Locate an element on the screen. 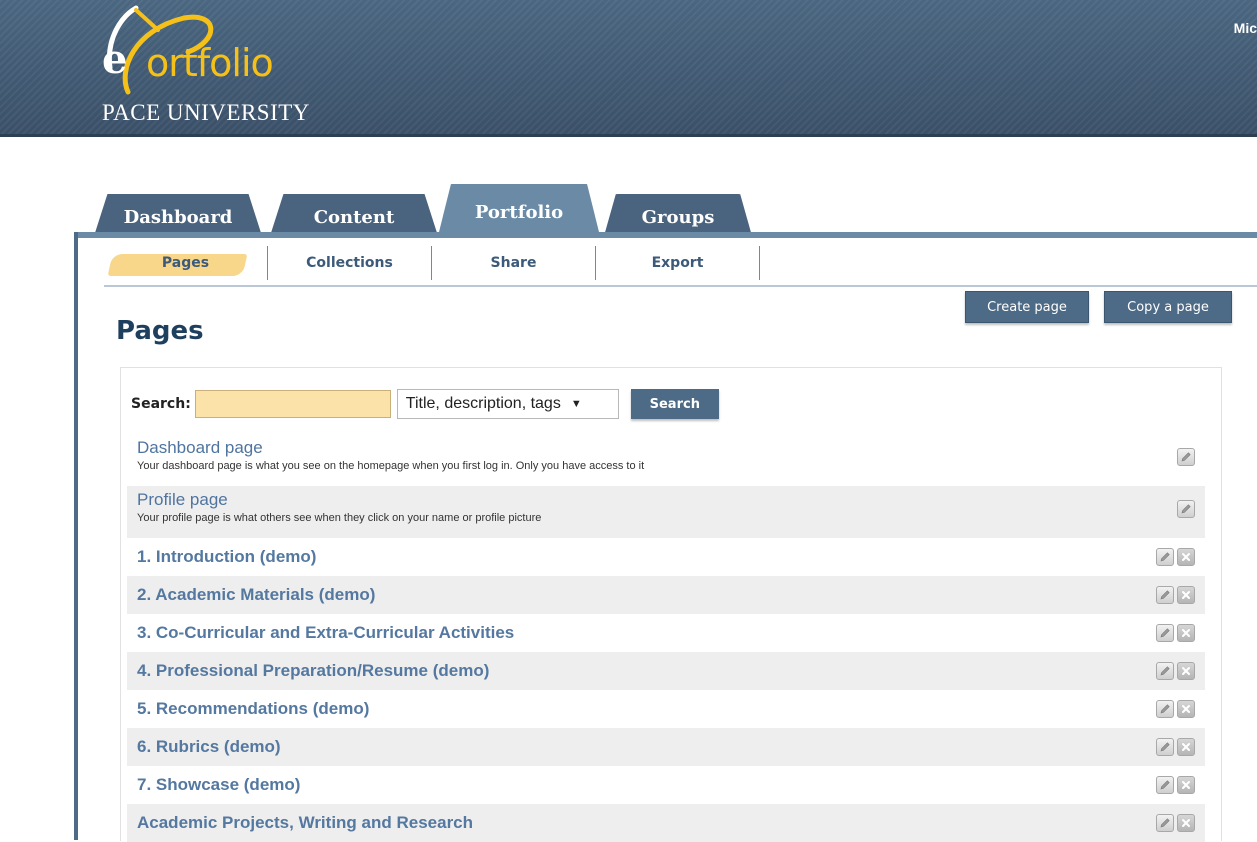 The height and width of the screenshot is (842, 1257). subnav-label: Pages is located at coordinates (185, 263).